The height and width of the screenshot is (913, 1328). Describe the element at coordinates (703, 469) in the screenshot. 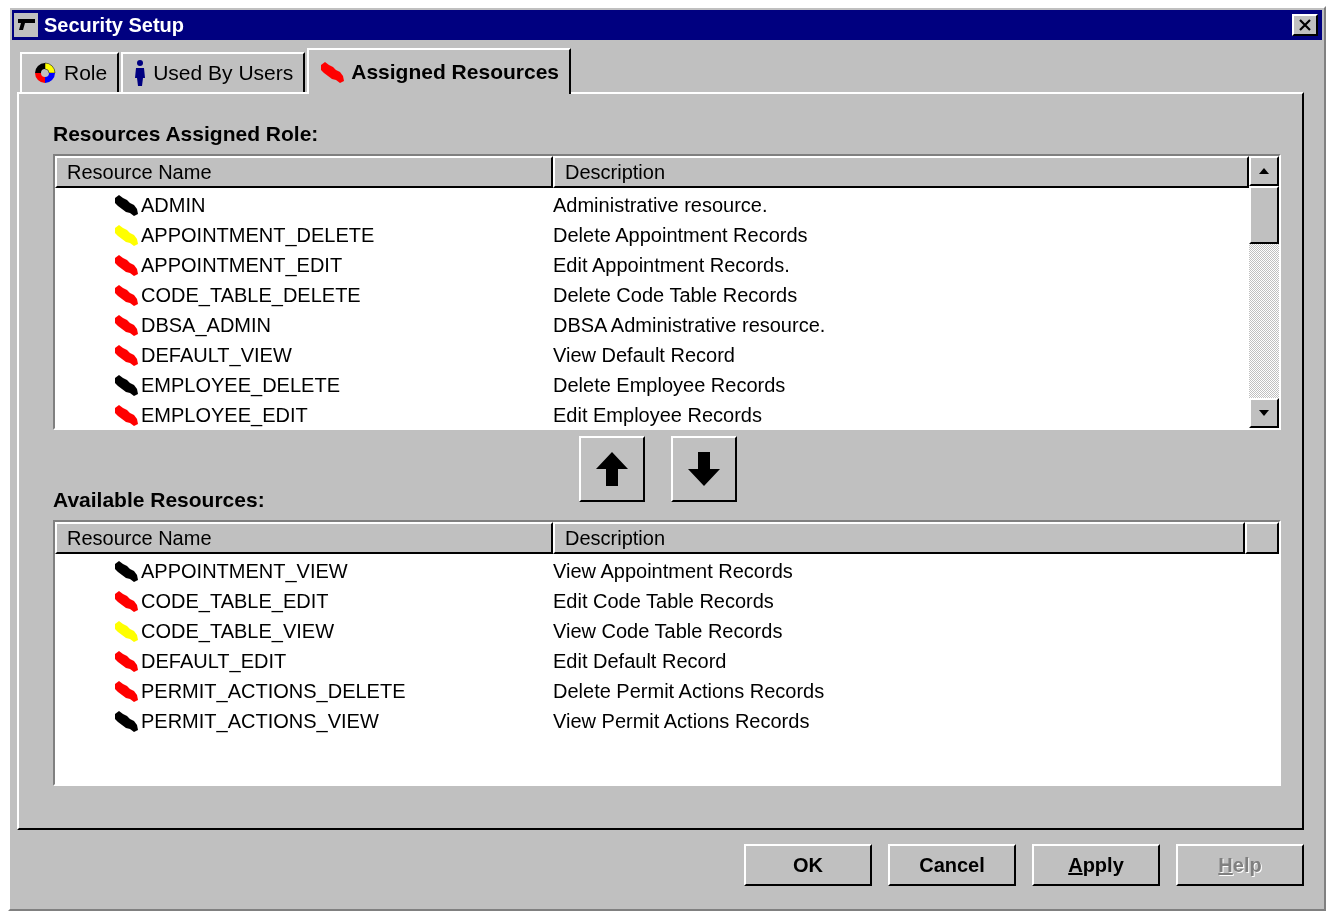

I see `move-down-button` at that location.